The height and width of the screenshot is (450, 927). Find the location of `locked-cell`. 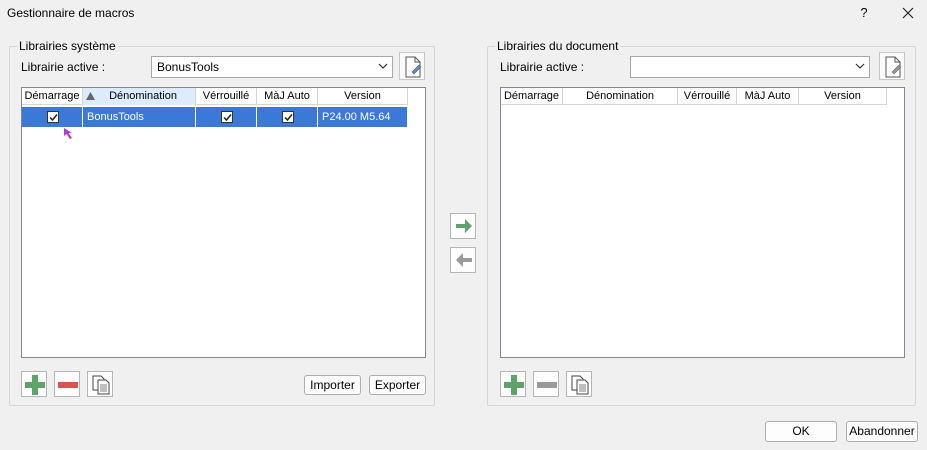

locked-cell is located at coordinates (226, 117).